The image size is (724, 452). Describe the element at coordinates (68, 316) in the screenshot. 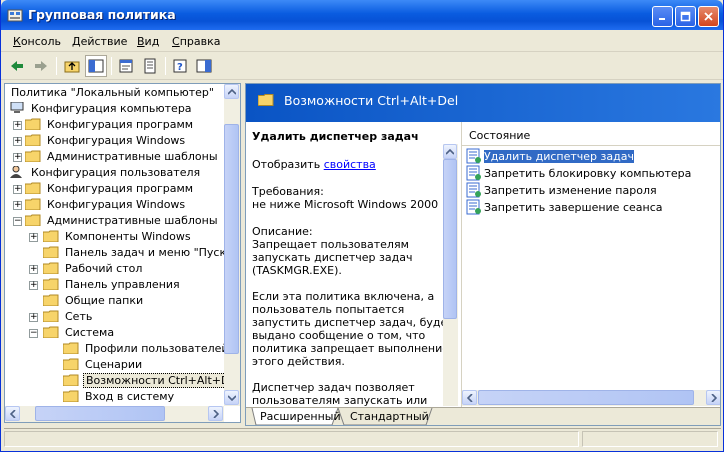

I see `tree-network: Сеть` at that location.